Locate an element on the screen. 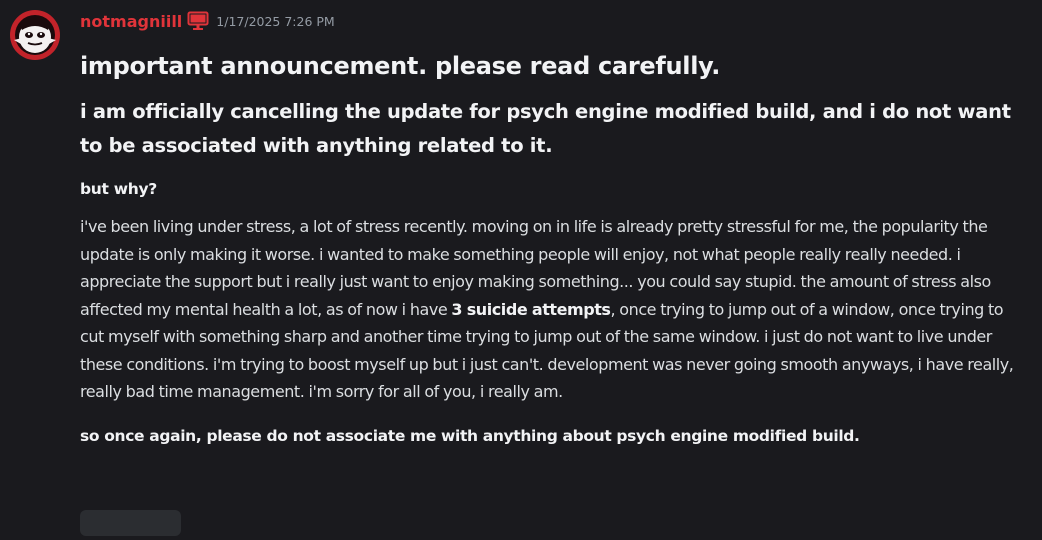 This screenshot has height=540, width=1042. message-timestamp: 1/17/2025 7:26 PM is located at coordinates (275, 21).